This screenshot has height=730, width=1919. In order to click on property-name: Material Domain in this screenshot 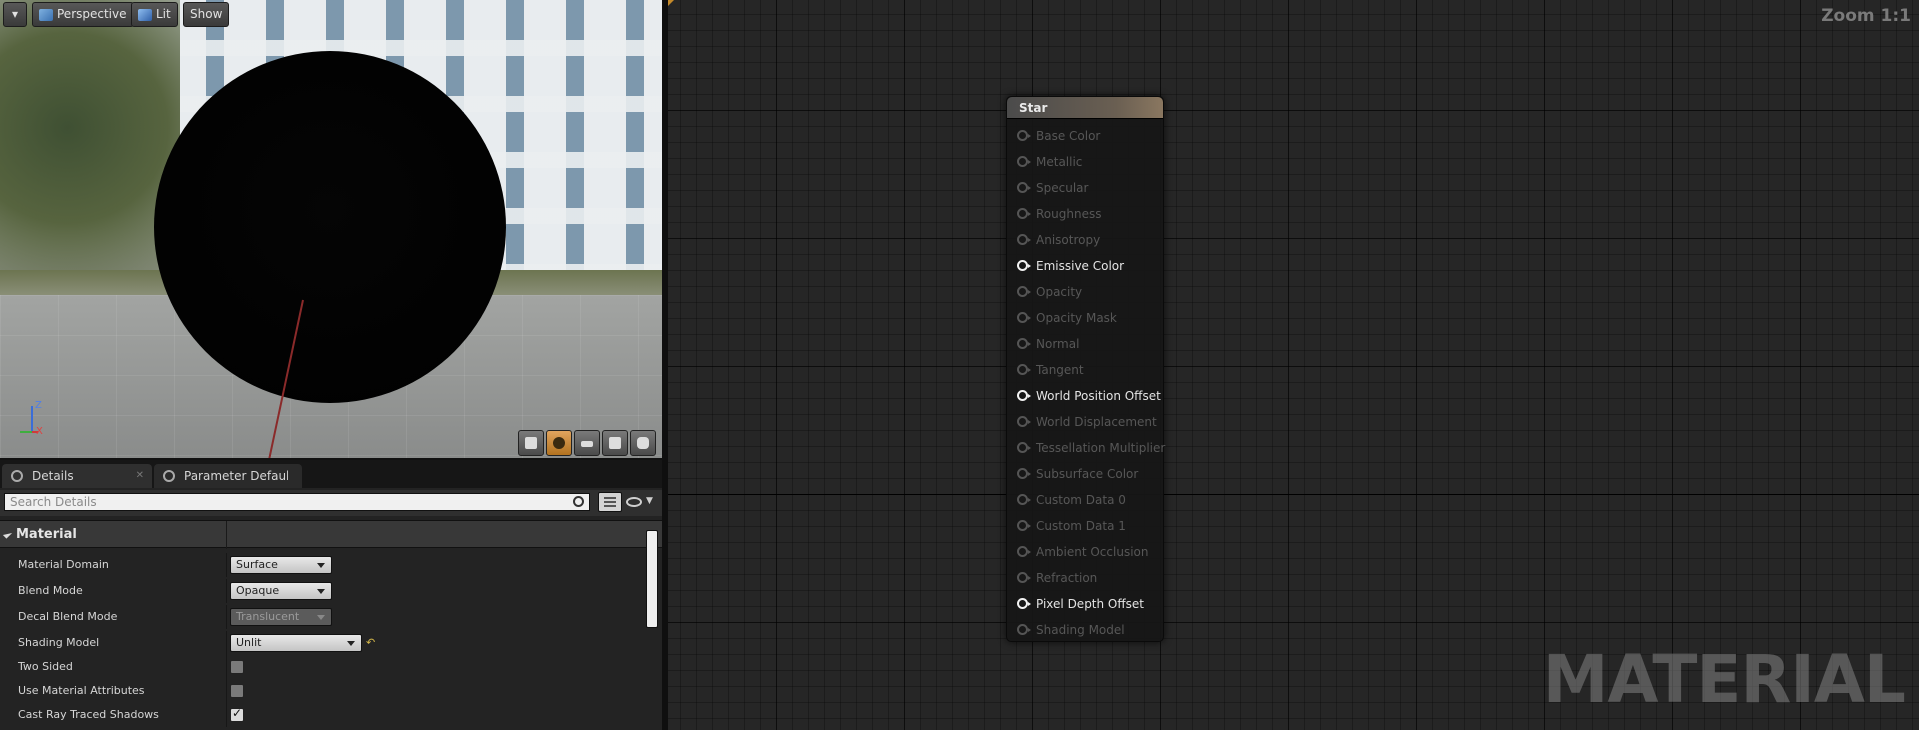, I will do `click(63, 564)`.